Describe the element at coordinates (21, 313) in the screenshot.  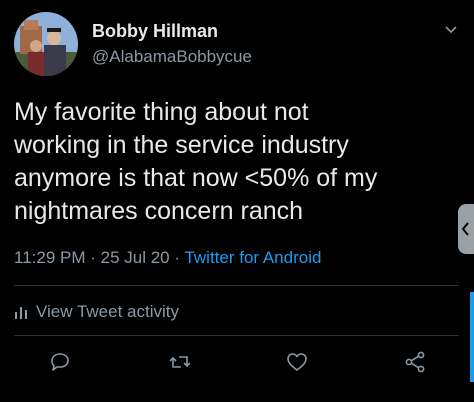
I see `bar-chart-icon` at that location.